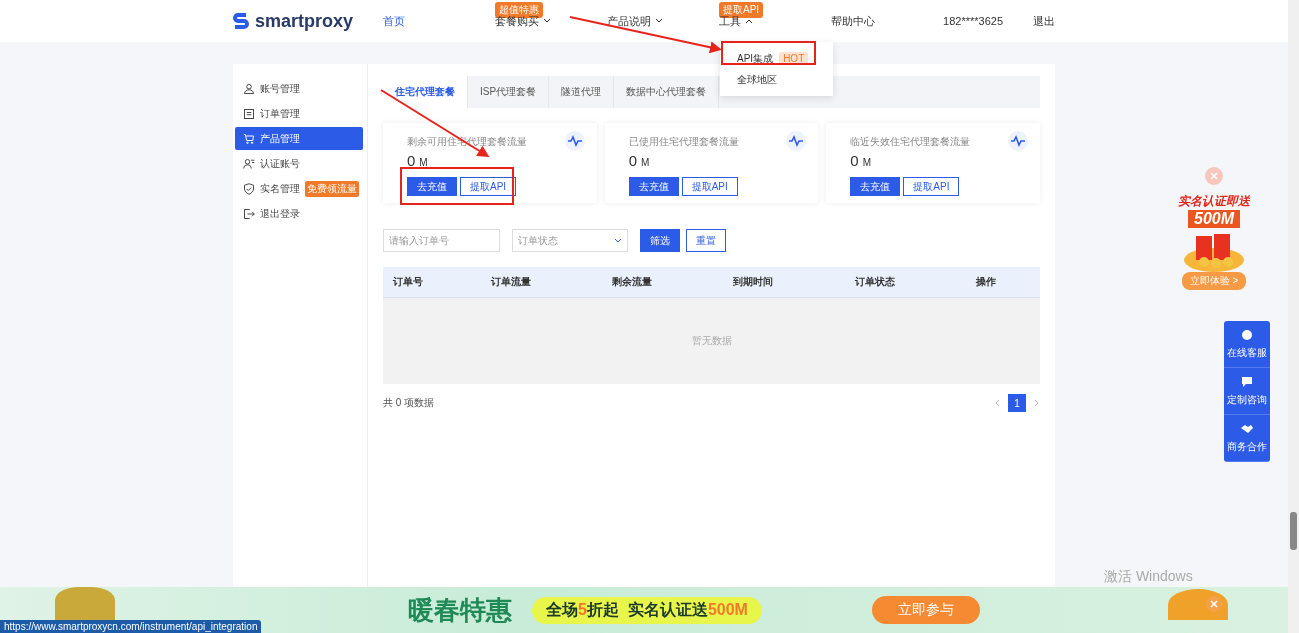 Image resolution: width=1299 pixels, height=633 pixels. Describe the element at coordinates (618, 240) in the screenshot. I see `chevron-down-icon` at that location.